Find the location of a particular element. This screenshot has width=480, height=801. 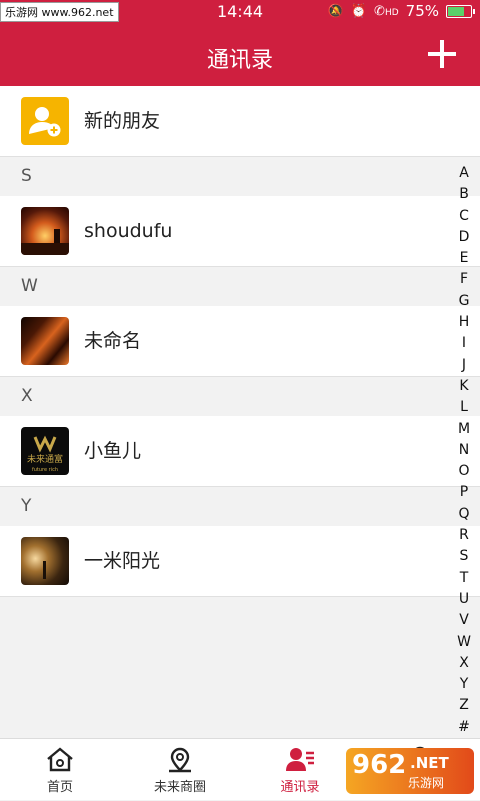

index-letter: R is located at coordinates (464, 535).